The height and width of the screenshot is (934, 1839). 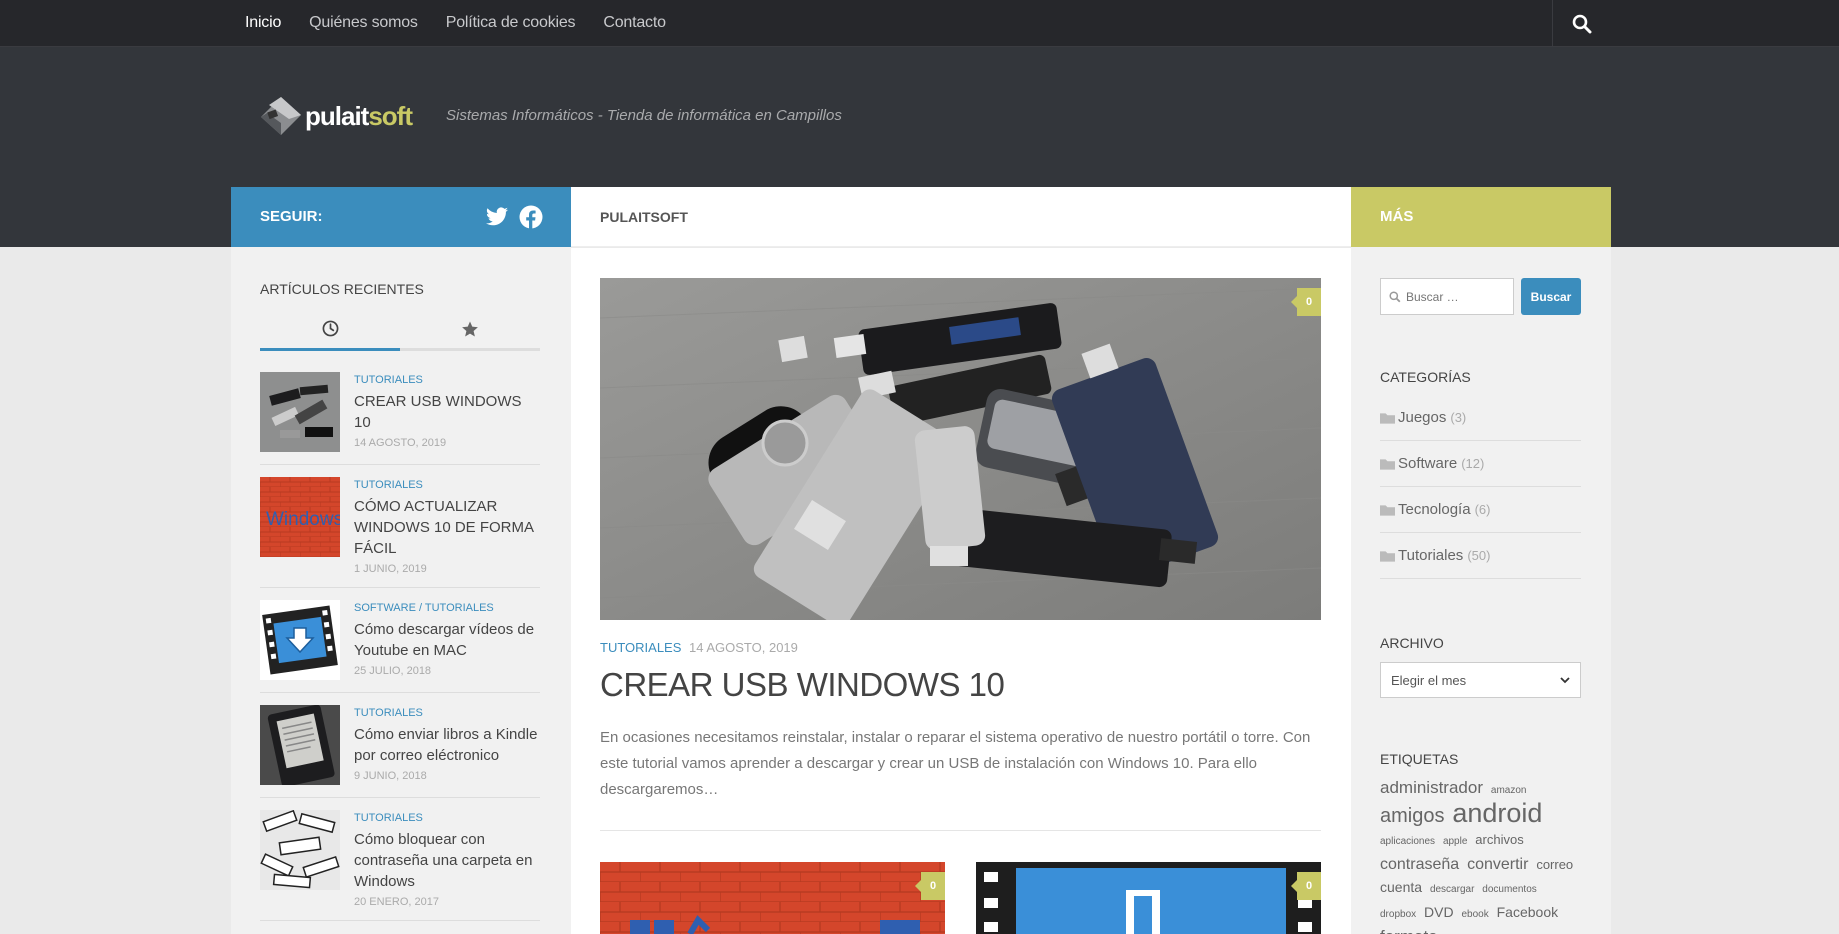 I want to click on category-name: Tecnología, so click(x=1434, y=509).